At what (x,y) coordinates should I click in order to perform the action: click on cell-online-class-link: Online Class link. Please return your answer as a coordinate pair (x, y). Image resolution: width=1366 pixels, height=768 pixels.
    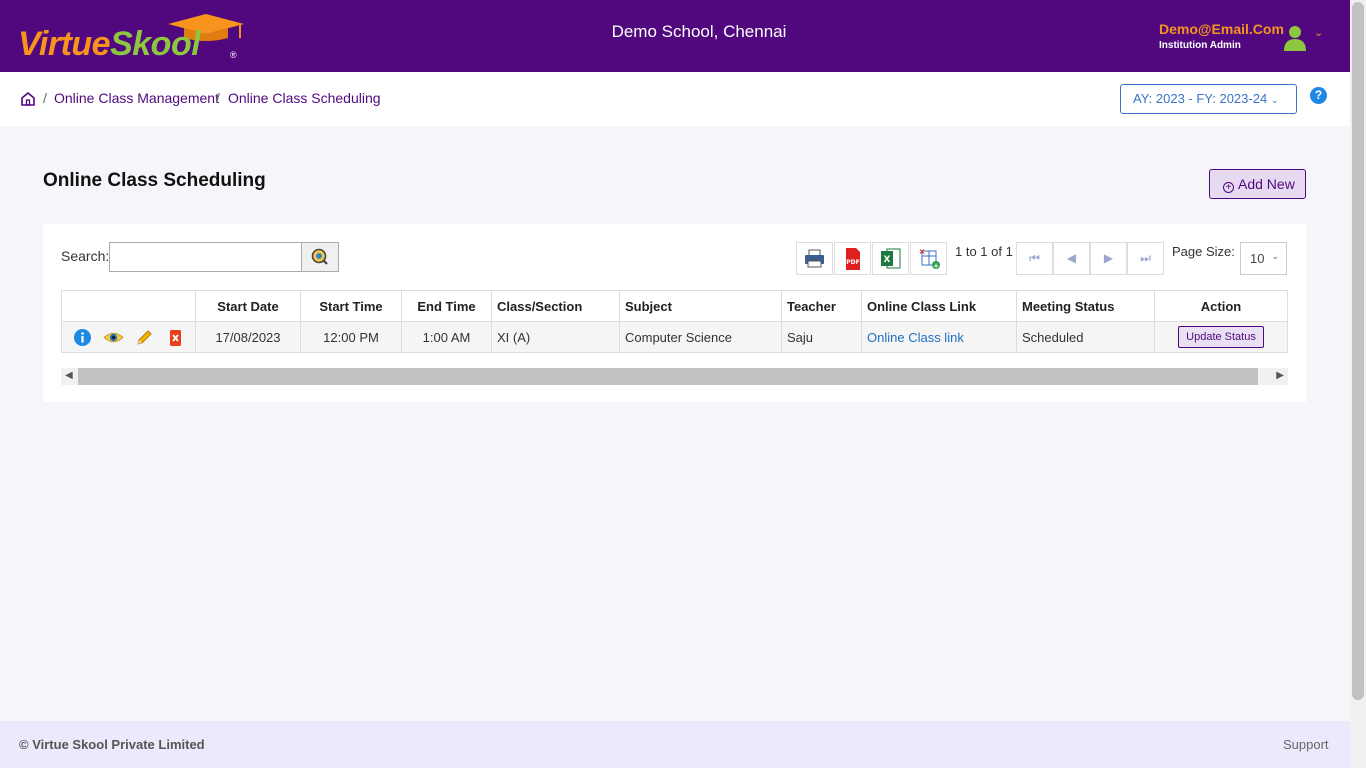
    Looking at the image, I should click on (939, 337).